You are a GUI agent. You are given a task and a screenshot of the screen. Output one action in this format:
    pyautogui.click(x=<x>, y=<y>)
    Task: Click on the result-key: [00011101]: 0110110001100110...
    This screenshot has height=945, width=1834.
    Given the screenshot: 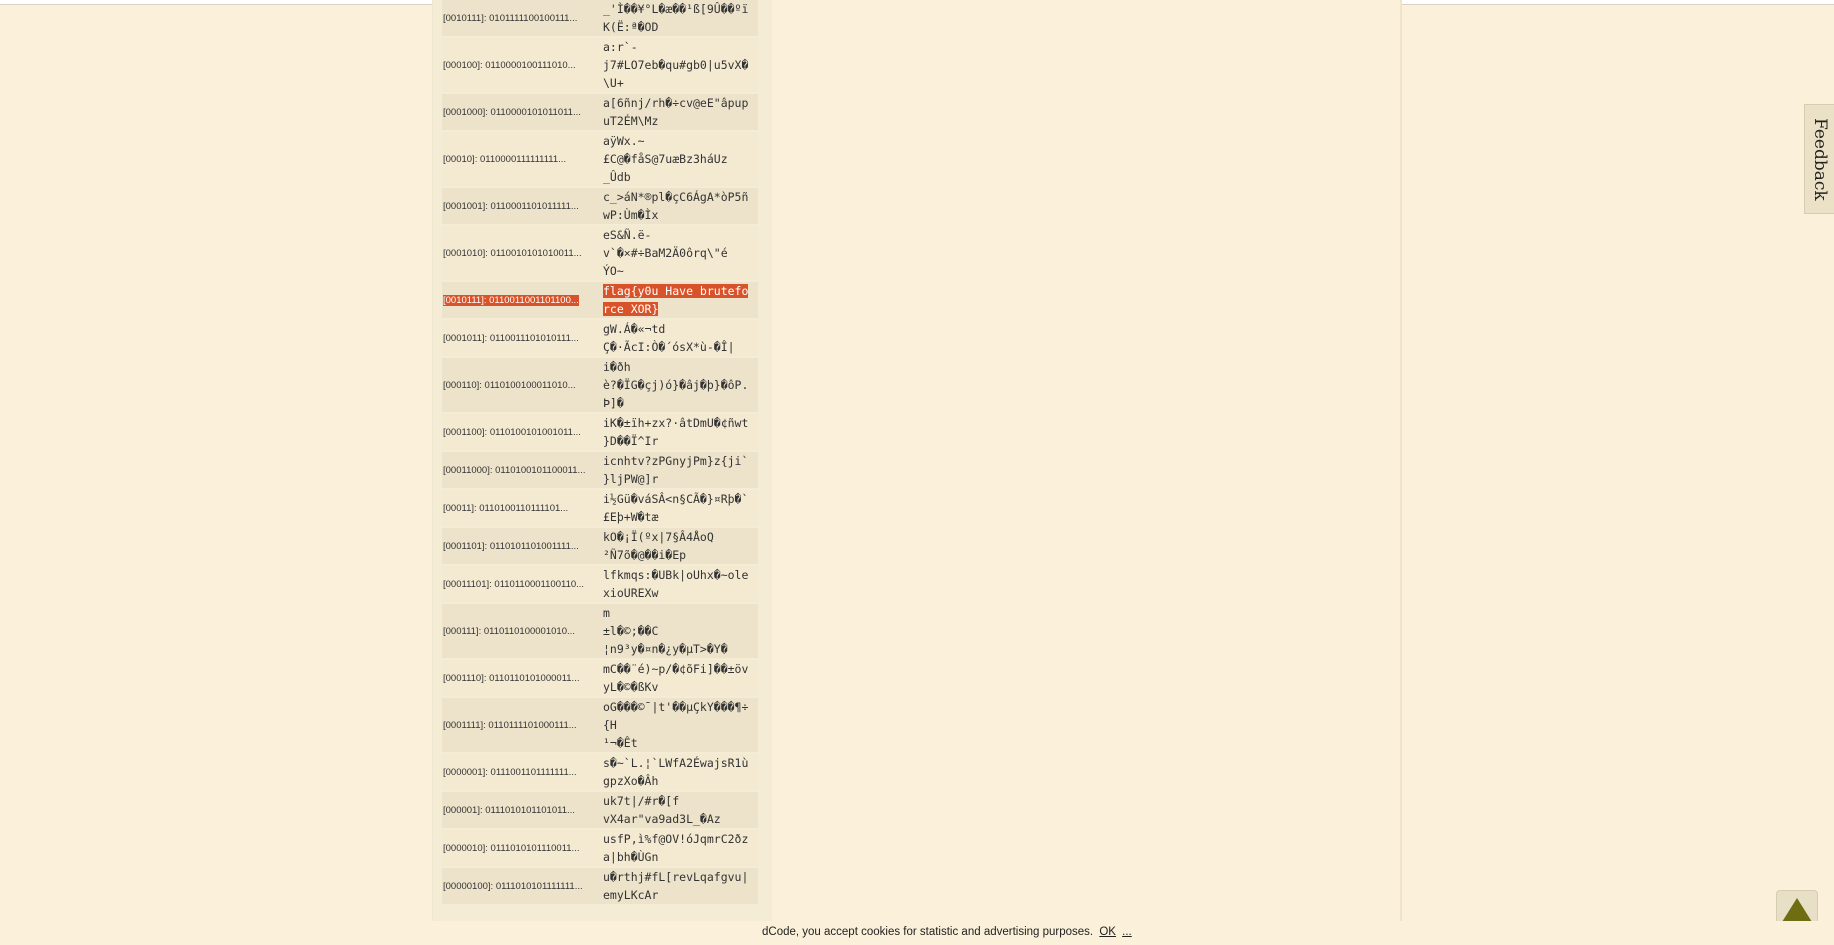 What is the action you would take?
    pyautogui.click(x=521, y=584)
    